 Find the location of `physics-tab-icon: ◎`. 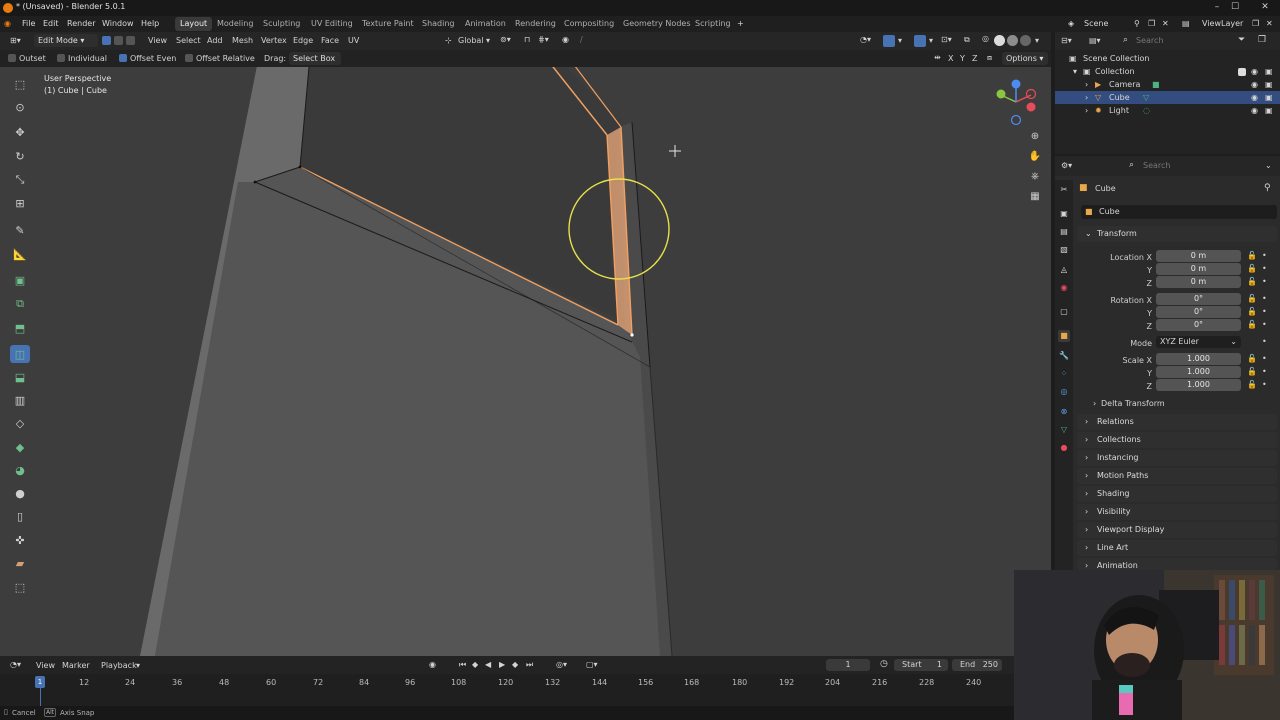

physics-tab-icon: ◎ is located at coordinates (1064, 392).